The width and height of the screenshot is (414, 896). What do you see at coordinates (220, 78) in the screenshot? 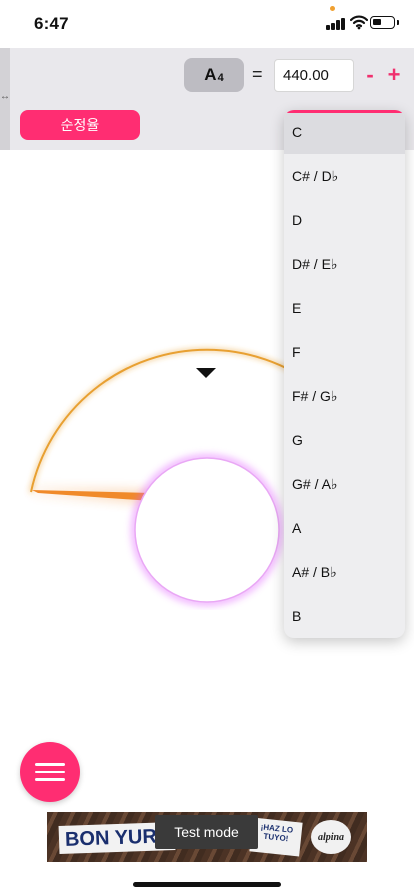
I see `reference-note-octave: 4` at bounding box center [220, 78].